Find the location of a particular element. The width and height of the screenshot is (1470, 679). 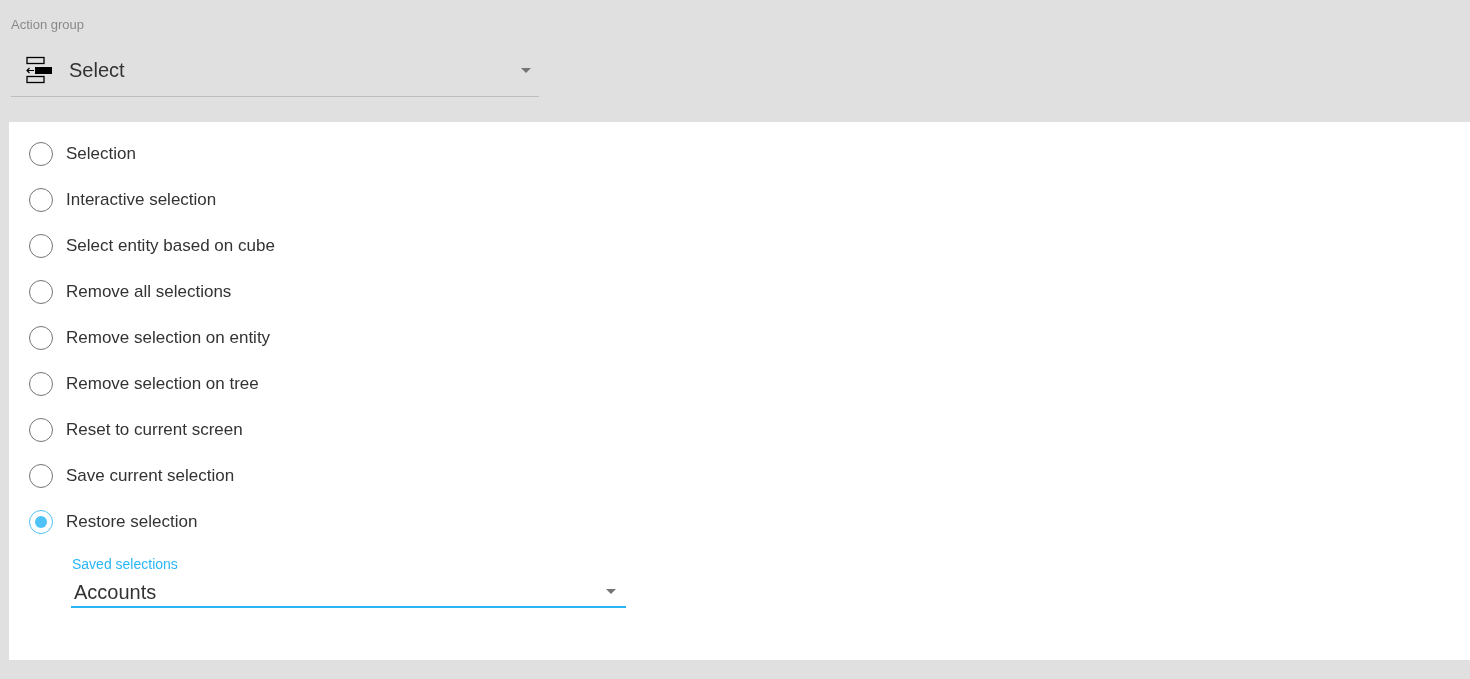

saved-selections-select: Accounts is located at coordinates (348, 592).